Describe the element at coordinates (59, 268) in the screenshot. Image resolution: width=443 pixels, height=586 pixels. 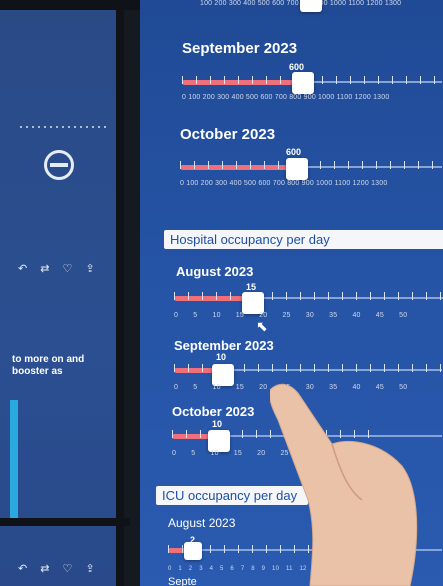
I see `action-icons-row: ↶ ⇄ ♡ ⇪` at that location.